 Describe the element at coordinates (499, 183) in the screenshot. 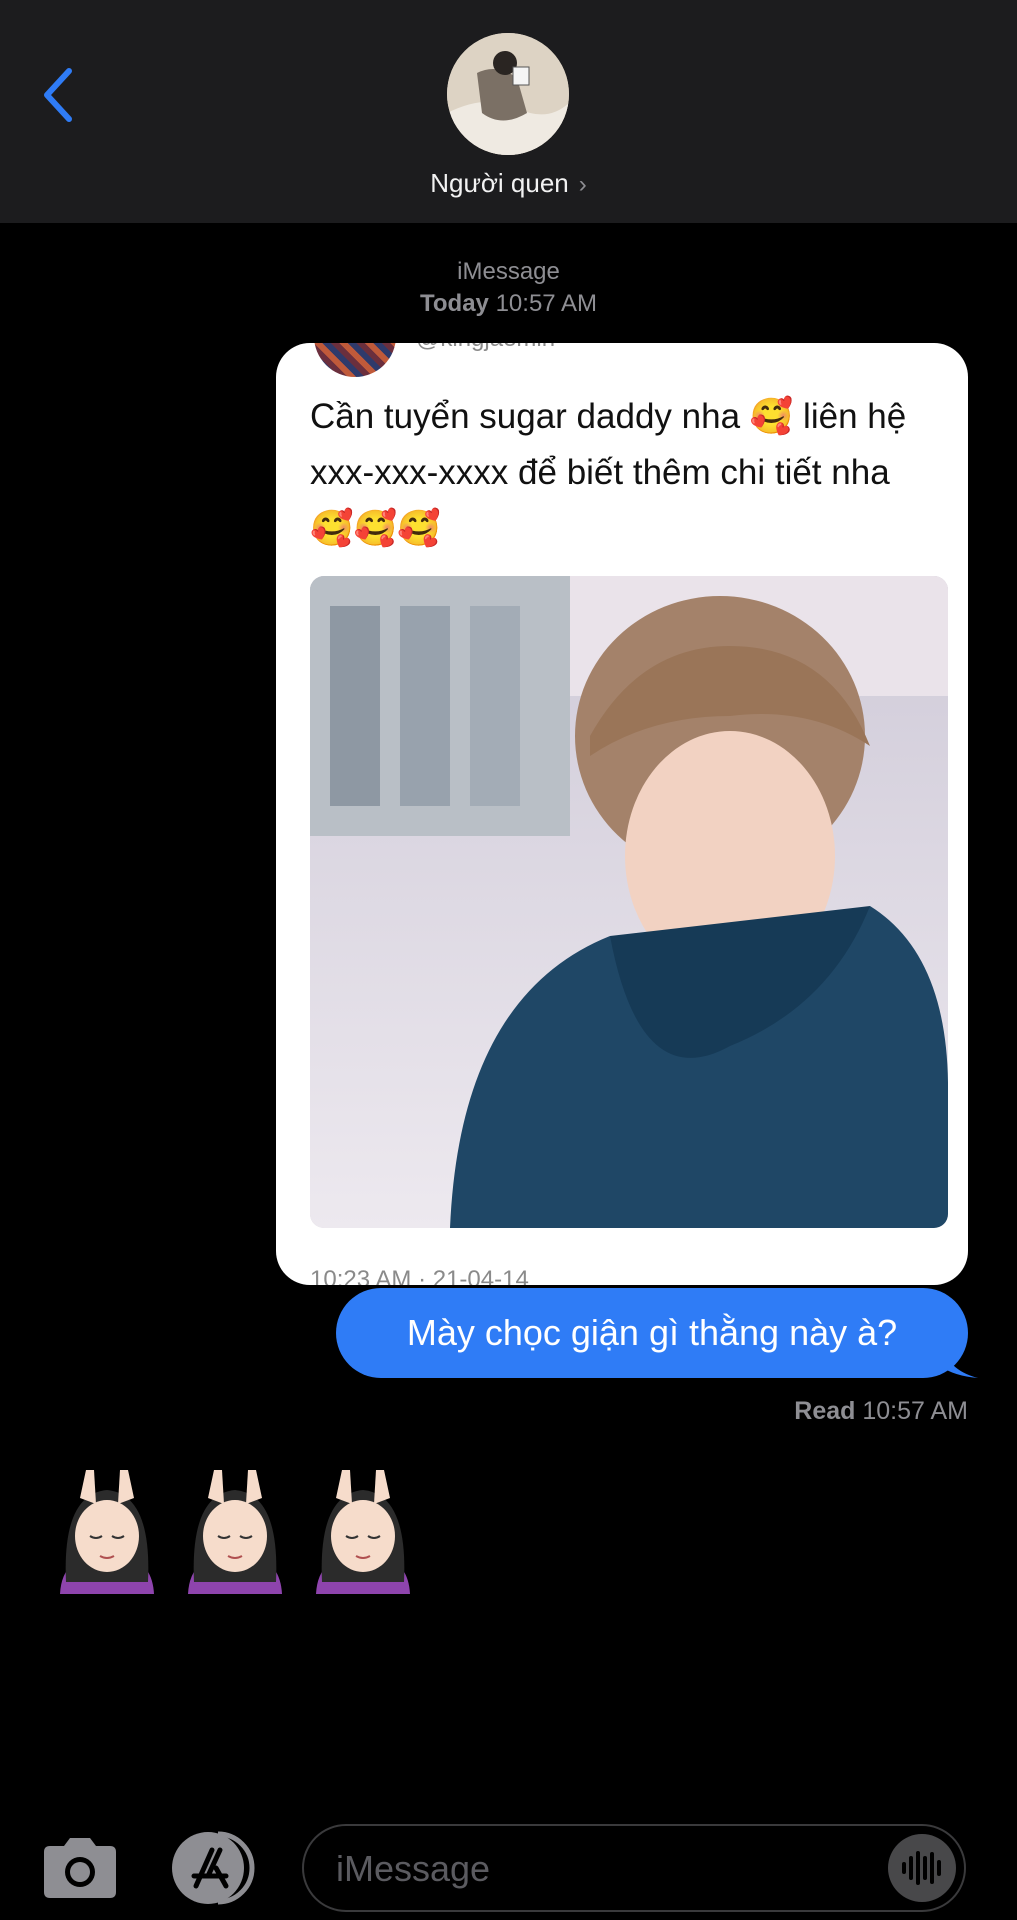

I see `contact-name-label: Người quen` at that location.